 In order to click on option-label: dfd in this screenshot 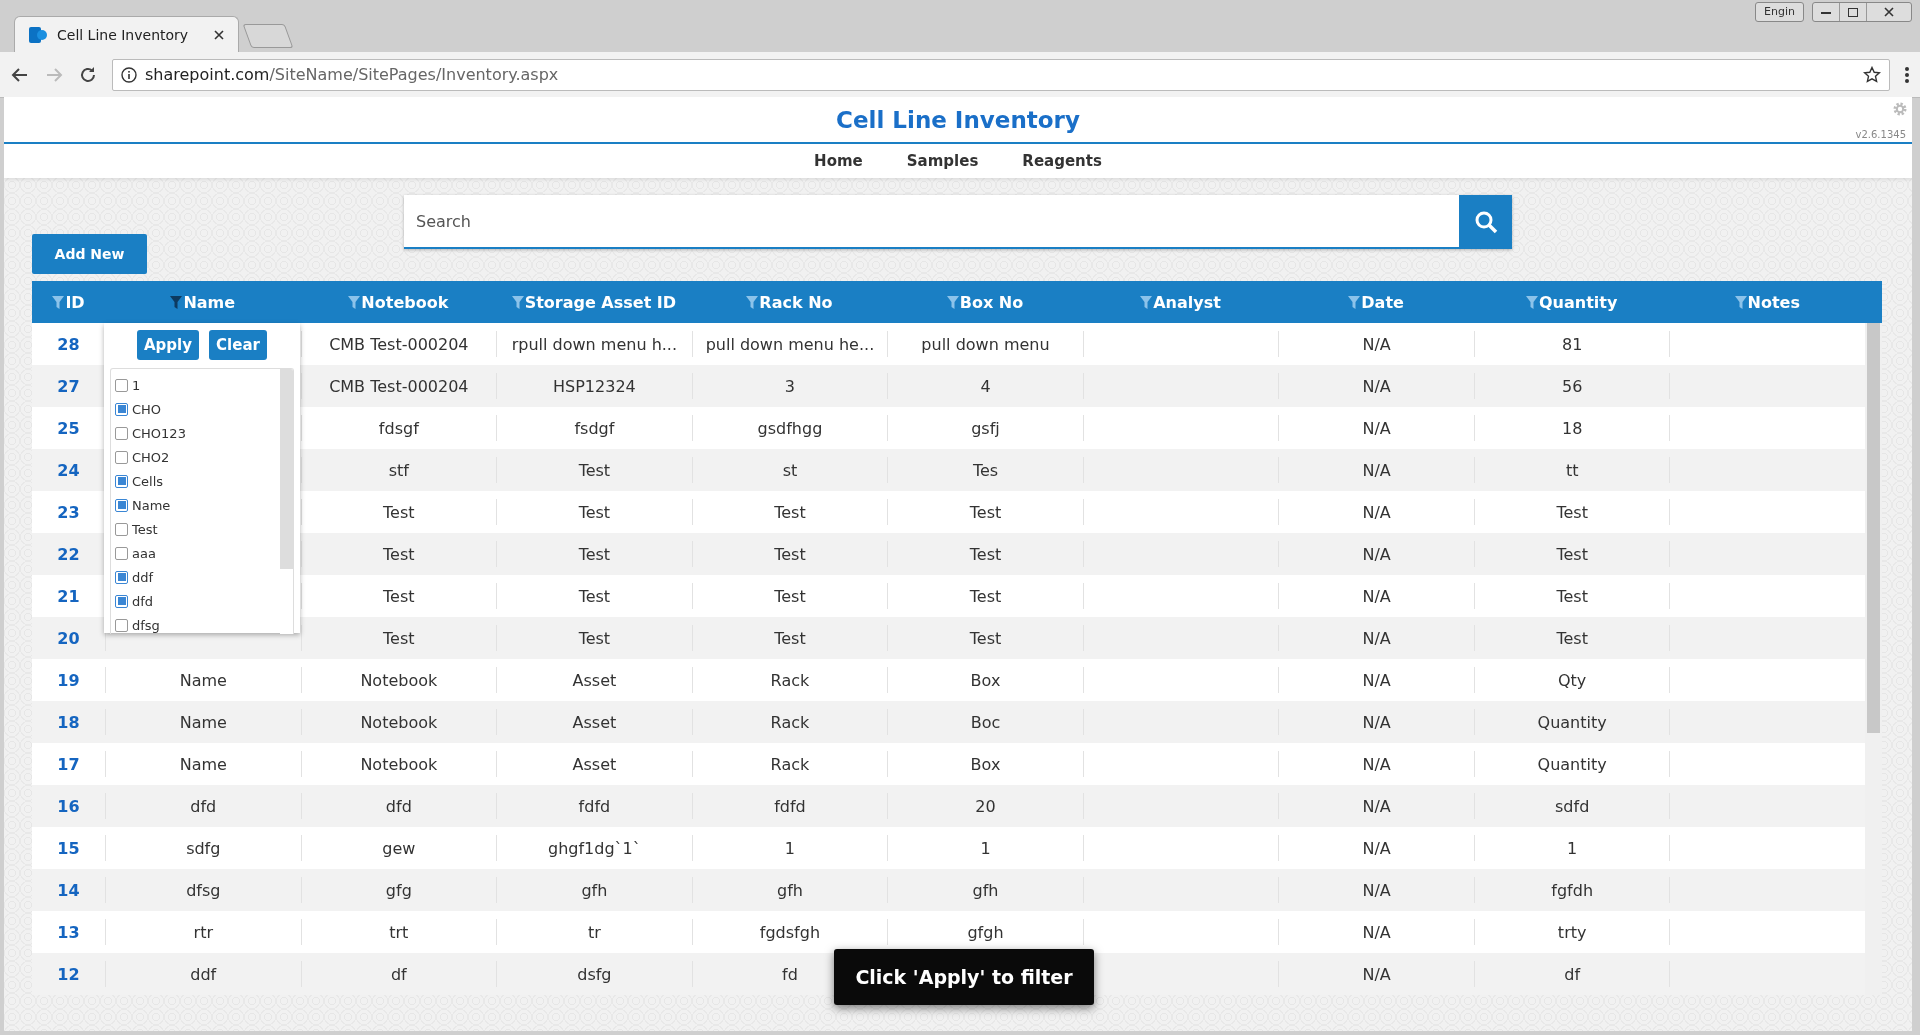, I will do `click(143, 601)`.